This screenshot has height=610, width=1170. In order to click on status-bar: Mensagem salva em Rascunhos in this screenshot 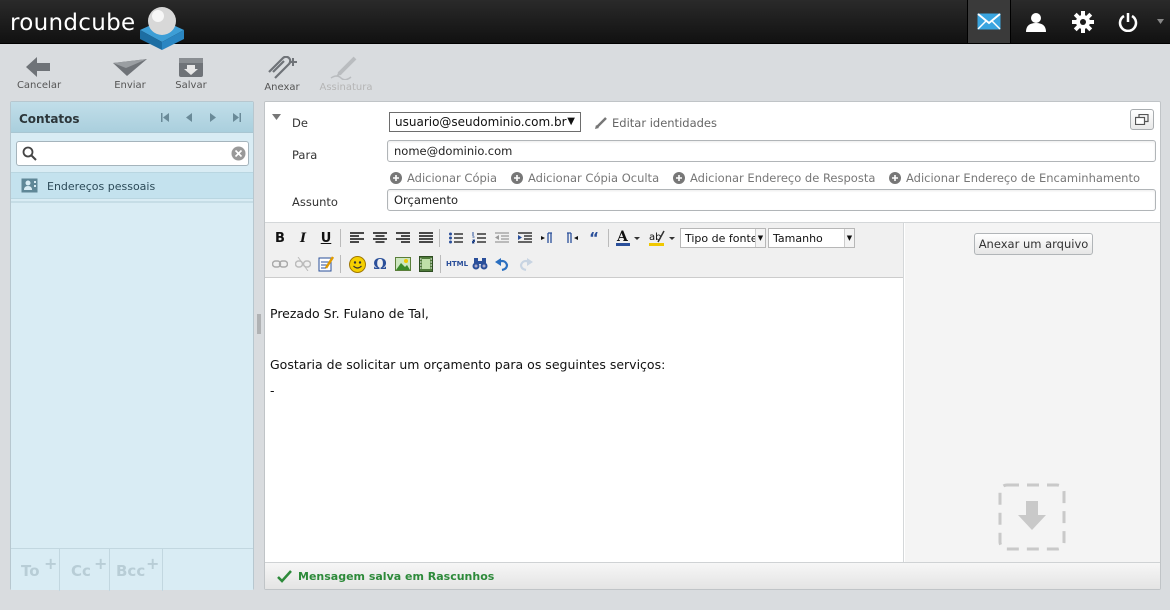, I will do `click(712, 575)`.